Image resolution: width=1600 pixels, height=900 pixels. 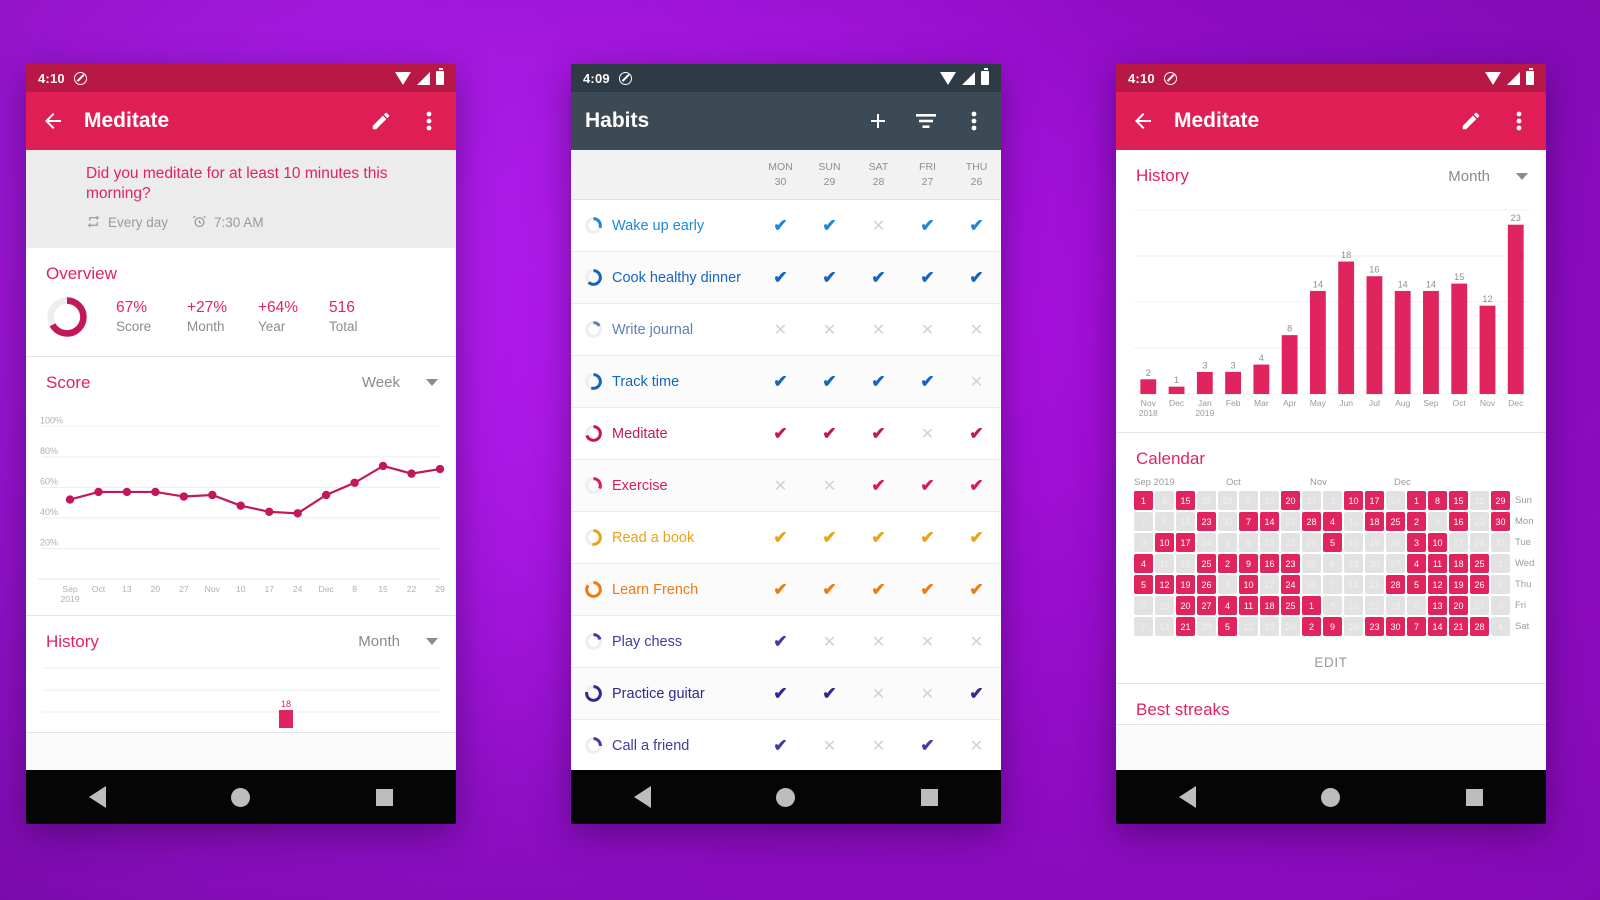 What do you see at coordinates (398, 641) in the screenshot?
I see `history-range-dropdown: Month` at bounding box center [398, 641].